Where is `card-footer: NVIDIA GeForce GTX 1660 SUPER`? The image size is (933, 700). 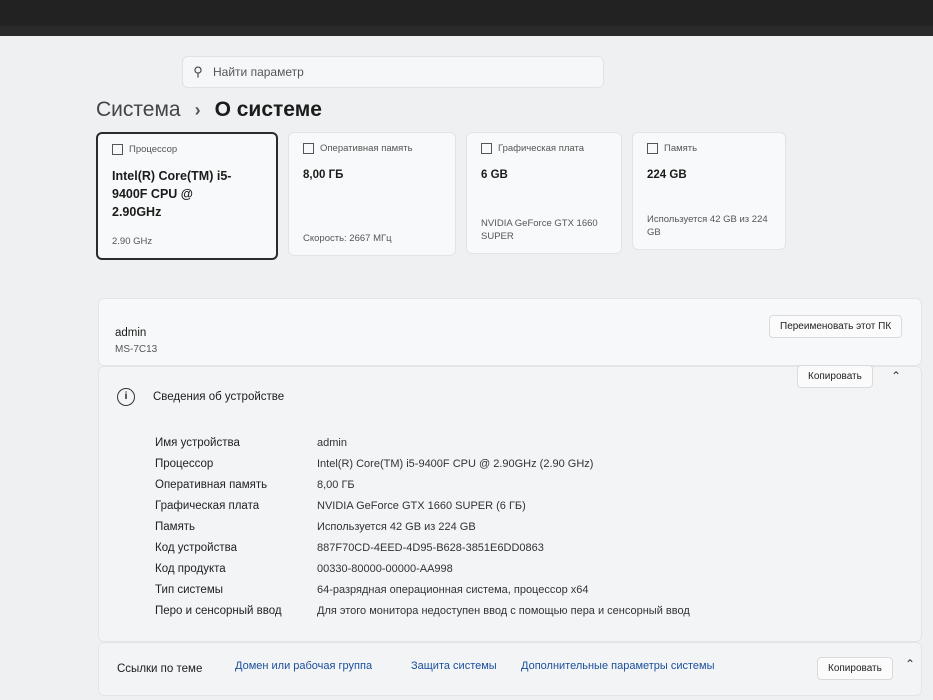
card-footer: NVIDIA GeForce GTX 1660 SUPER is located at coordinates (539, 230).